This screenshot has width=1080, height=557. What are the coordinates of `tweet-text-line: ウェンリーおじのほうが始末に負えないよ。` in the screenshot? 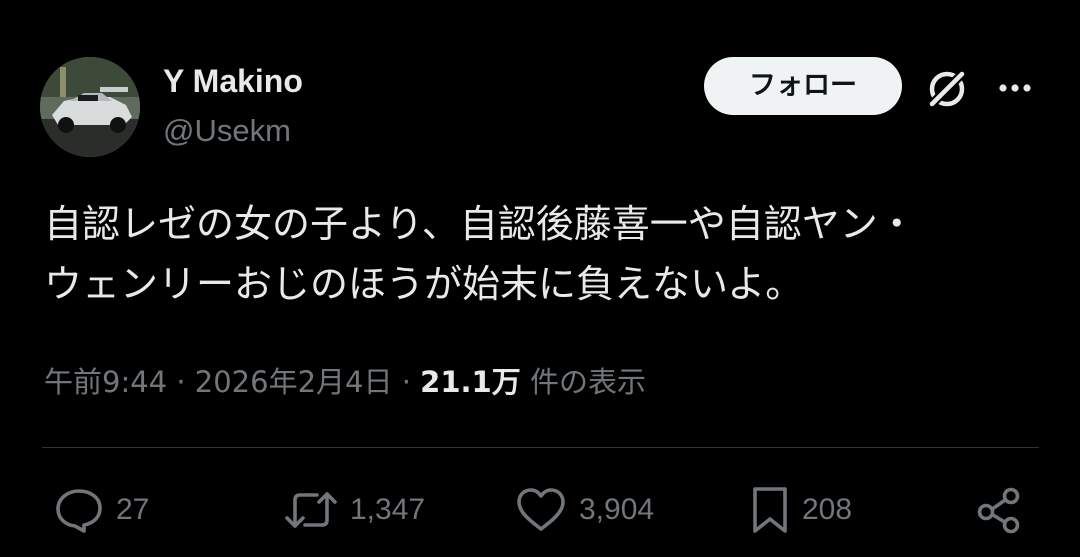 It's located at (424, 284).